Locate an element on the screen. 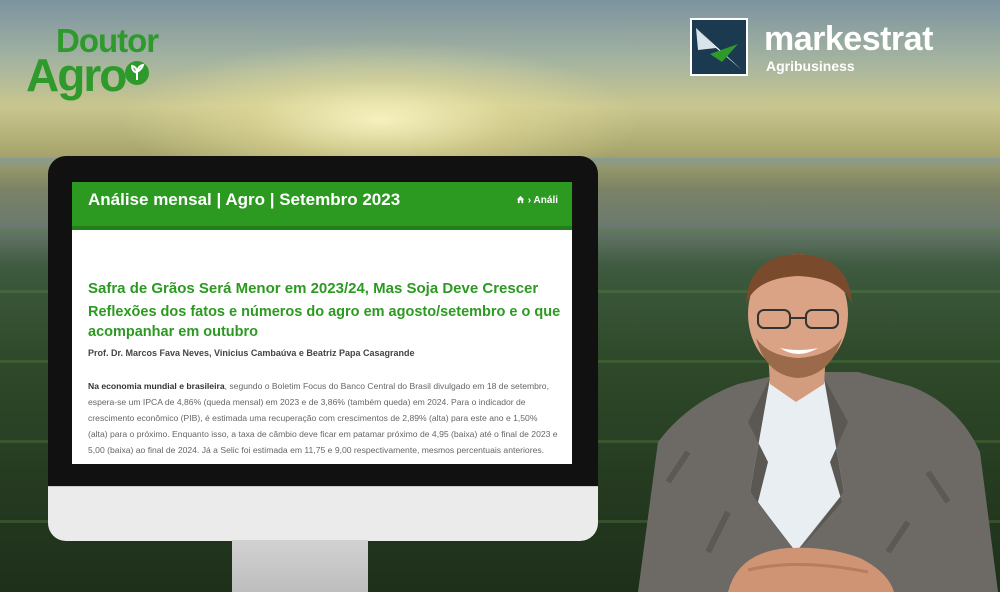 This screenshot has width=1000, height=592. doutor-agro-logo: Doutor Agro is located at coordinates (104, 60).